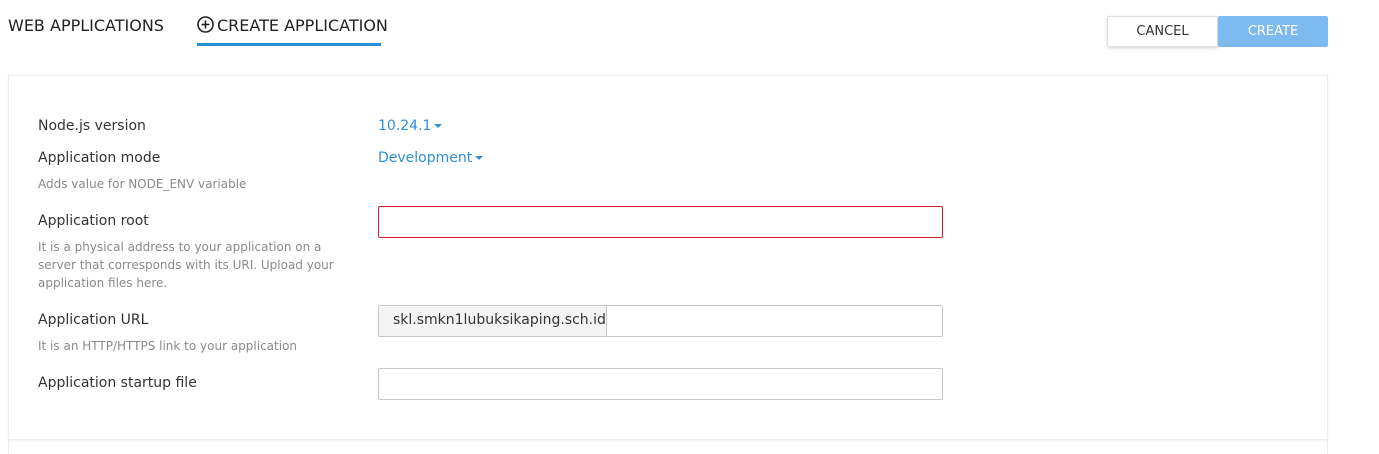 The height and width of the screenshot is (454, 1379). What do you see at coordinates (302, 25) in the screenshot?
I see `tab-create-application-label: CREATE APPLICATION` at bounding box center [302, 25].